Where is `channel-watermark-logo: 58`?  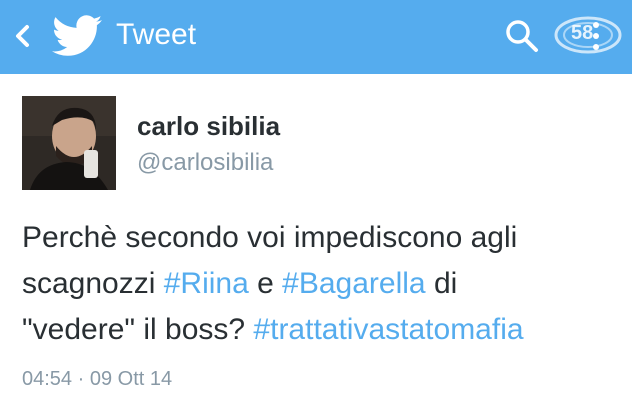
channel-watermark-logo: 58 is located at coordinates (586, 35).